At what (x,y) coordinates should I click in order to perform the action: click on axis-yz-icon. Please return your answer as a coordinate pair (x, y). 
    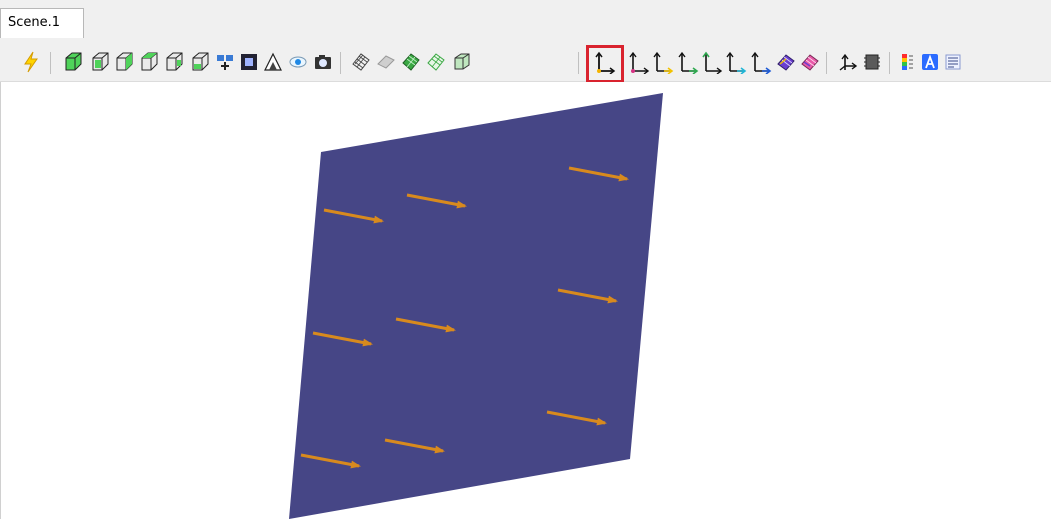
    Looking at the image, I should click on (736, 62).